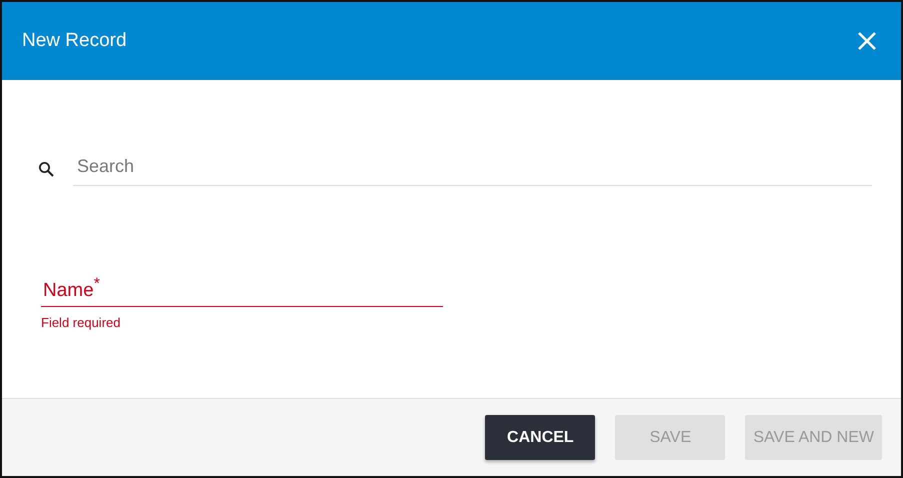  I want to click on dialog-title: New Record, so click(74, 41).